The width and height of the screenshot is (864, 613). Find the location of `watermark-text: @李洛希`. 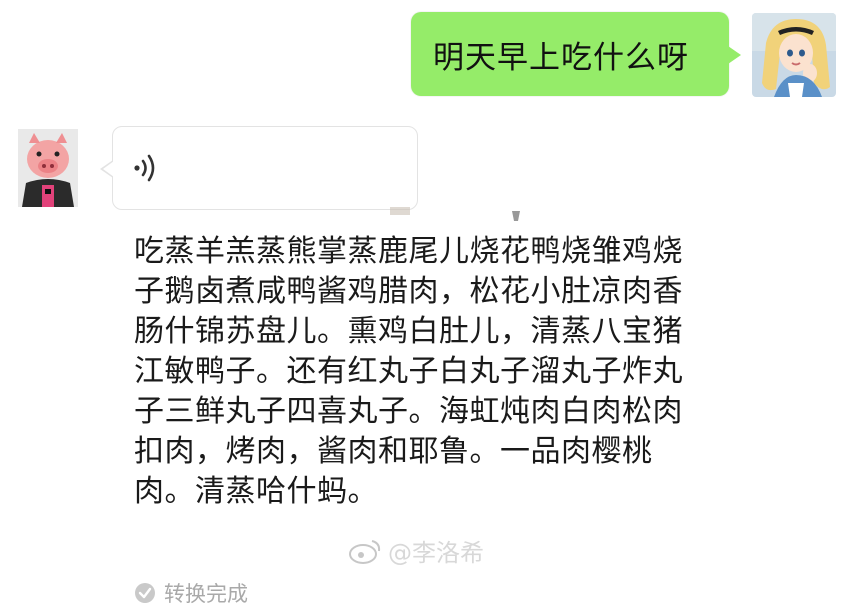

watermark-text: @李洛希 is located at coordinates (436, 553).